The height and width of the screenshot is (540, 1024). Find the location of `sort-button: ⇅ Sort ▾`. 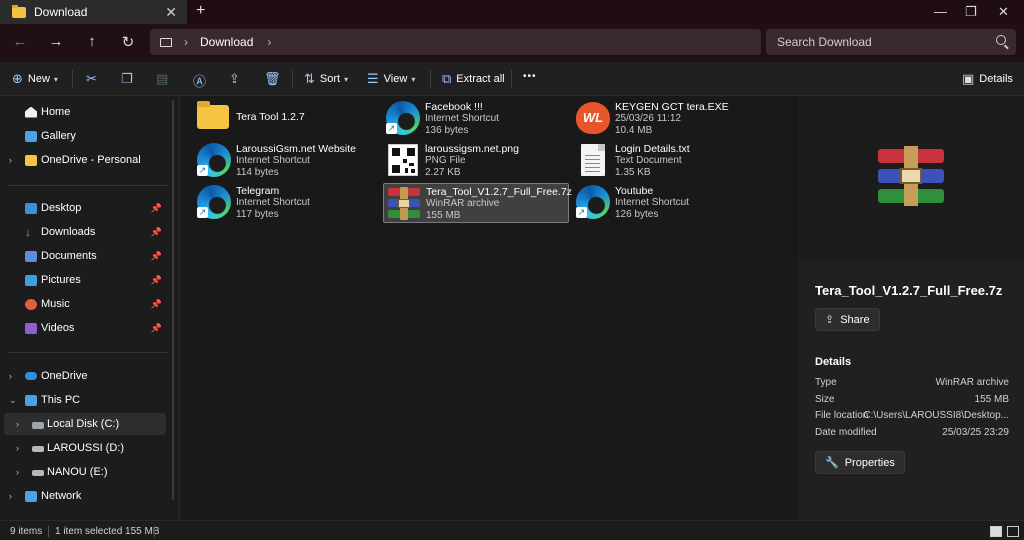

sort-button: ⇅ Sort ▾ is located at coordinates (326, 79).